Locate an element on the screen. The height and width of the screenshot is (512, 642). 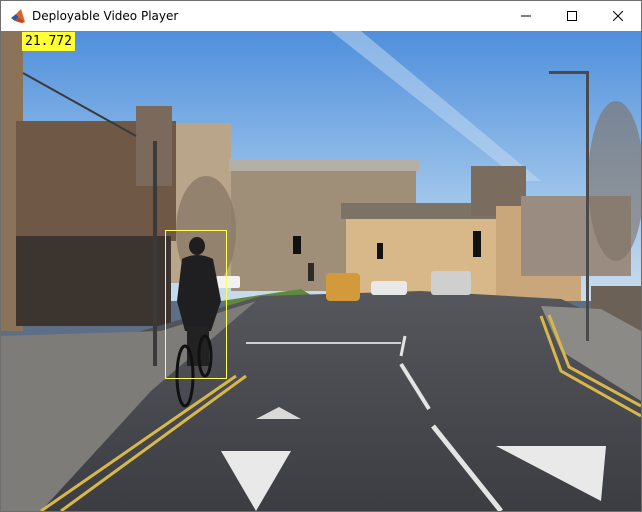
close-icon is located at coordinates (618, 16).